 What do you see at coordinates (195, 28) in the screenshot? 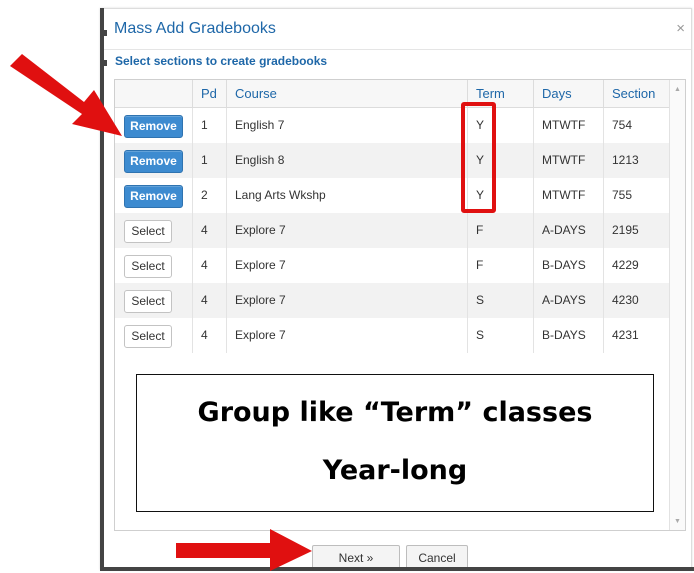
I see `dialog-title: Mass Add Gradebooks` at bounding box center [195, 28].